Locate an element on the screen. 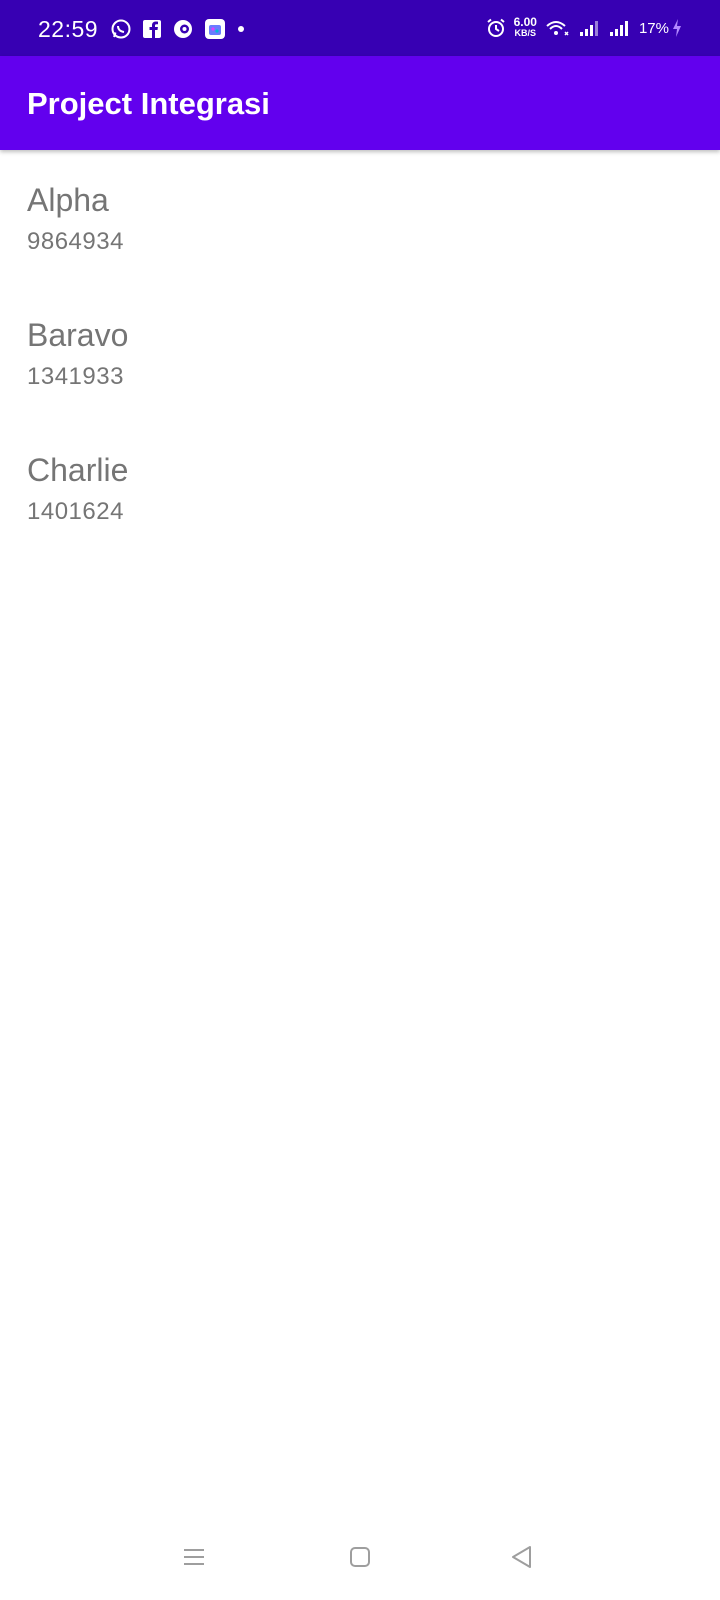 Image resolution: width=720 pixels, height=1600 pixels. status-indicators: 6.00 KB/S 17% is located at coordinates (580, 27).